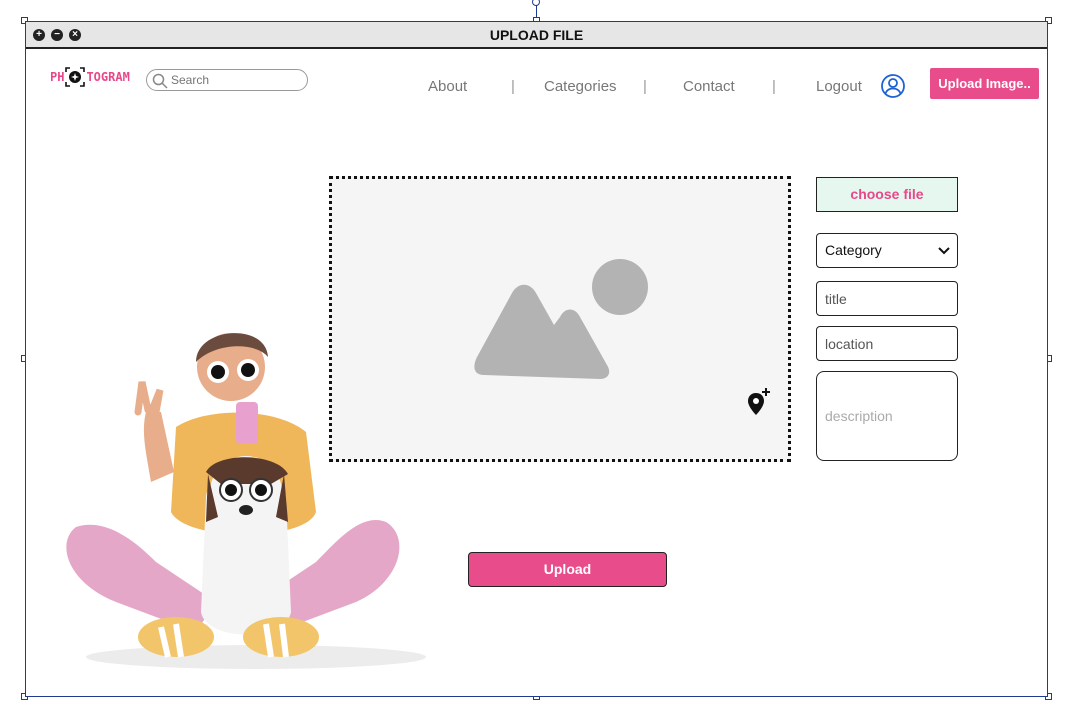 The width and height of the screenshot is (1082, 723). What do you see at coordinates (887, 250) in the screenshot?
I see `category-select: Category` at bounding box center [887, 250].